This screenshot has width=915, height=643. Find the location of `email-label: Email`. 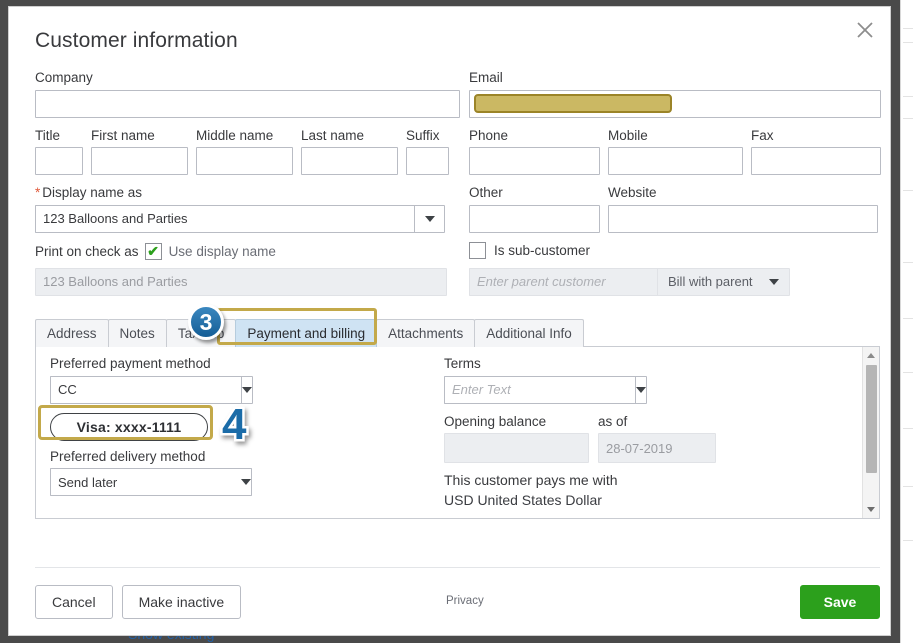

email-label: Email is located at coordinates (486, 77).